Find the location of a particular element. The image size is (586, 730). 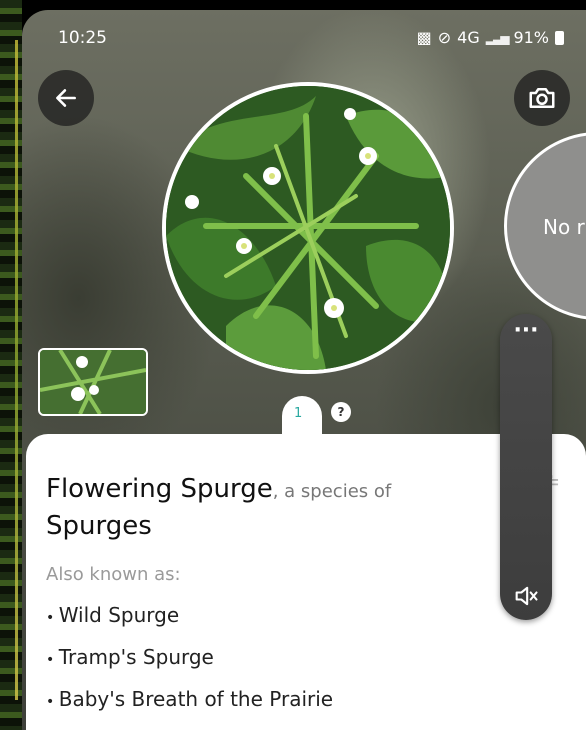

tab-result-1: 1 is located at coordinates (298, 413).